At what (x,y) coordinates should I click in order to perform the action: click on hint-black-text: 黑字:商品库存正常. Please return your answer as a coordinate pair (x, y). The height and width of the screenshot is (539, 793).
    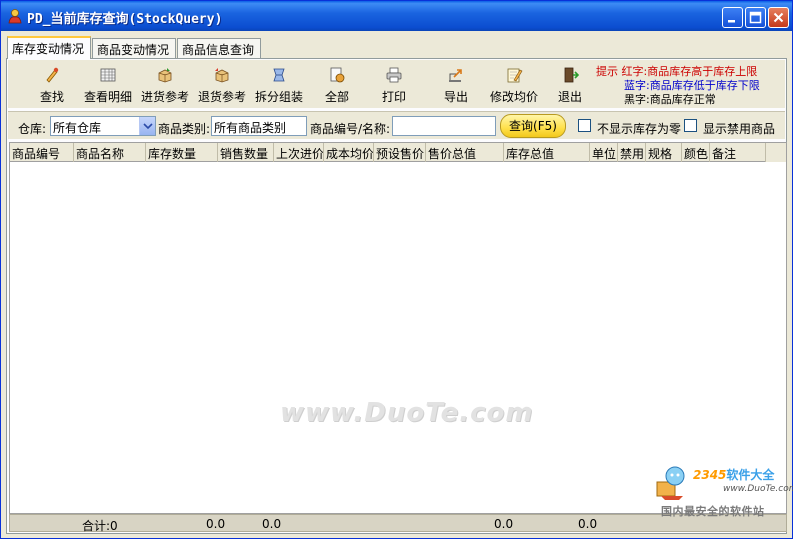
    Looking at the image, I should click on (670, 99).